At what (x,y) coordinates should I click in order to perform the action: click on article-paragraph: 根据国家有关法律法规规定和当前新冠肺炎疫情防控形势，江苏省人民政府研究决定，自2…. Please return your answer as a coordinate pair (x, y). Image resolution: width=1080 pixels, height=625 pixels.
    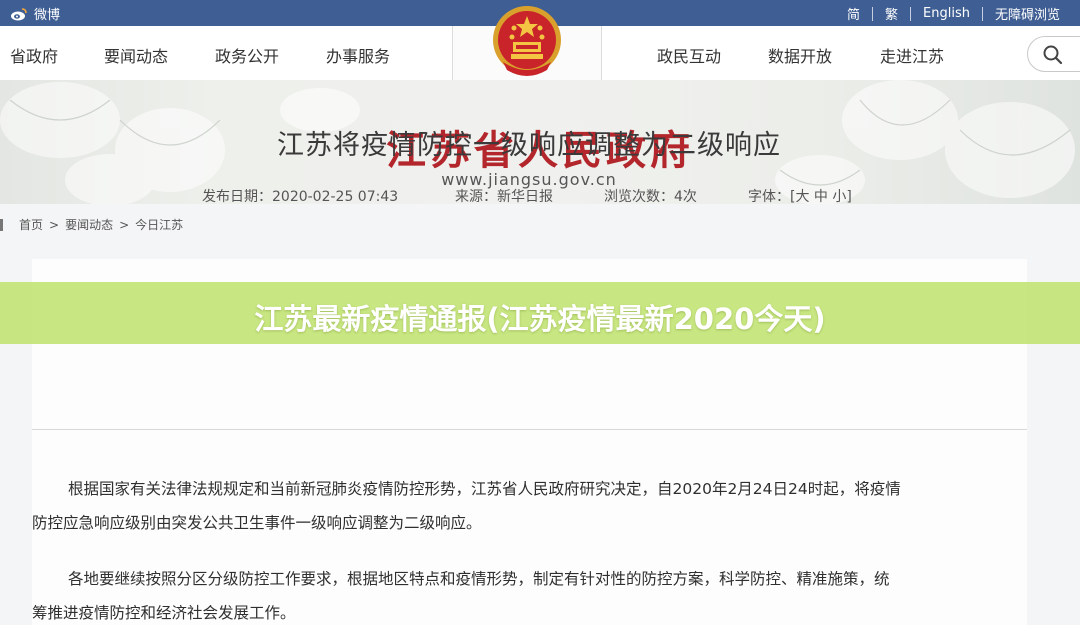
    Looking at the image, I should click on (536, 506).